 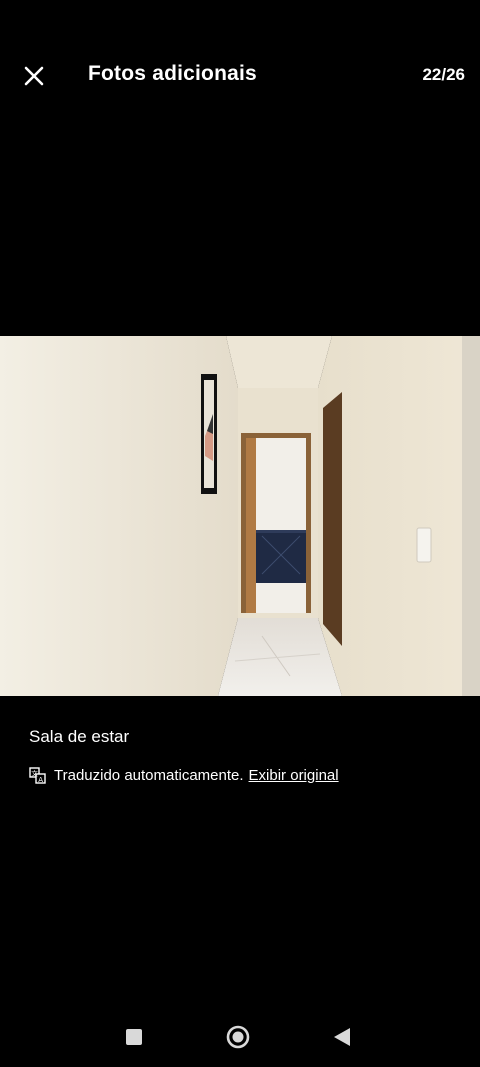 I want to click on translation-text: Traduzido automaticamente., so click(x=149, y=775).